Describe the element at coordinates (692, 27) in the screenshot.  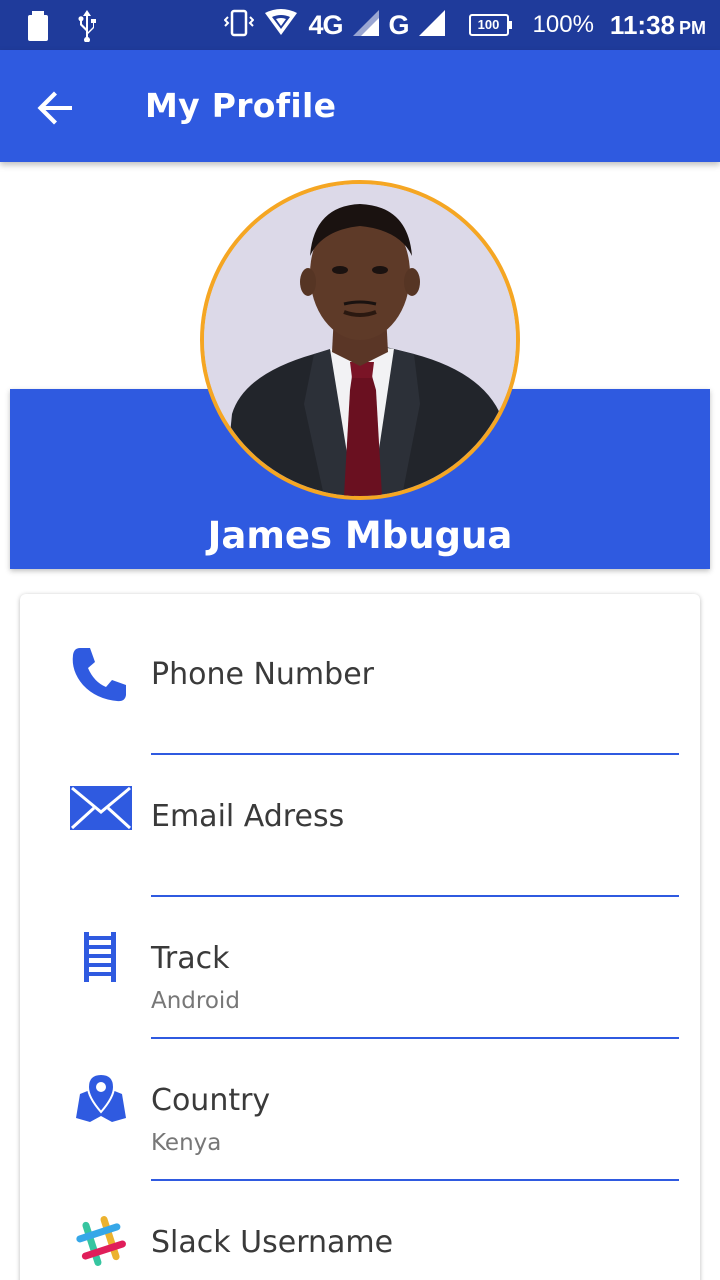
I see `clock-ampm: PM` at that location.